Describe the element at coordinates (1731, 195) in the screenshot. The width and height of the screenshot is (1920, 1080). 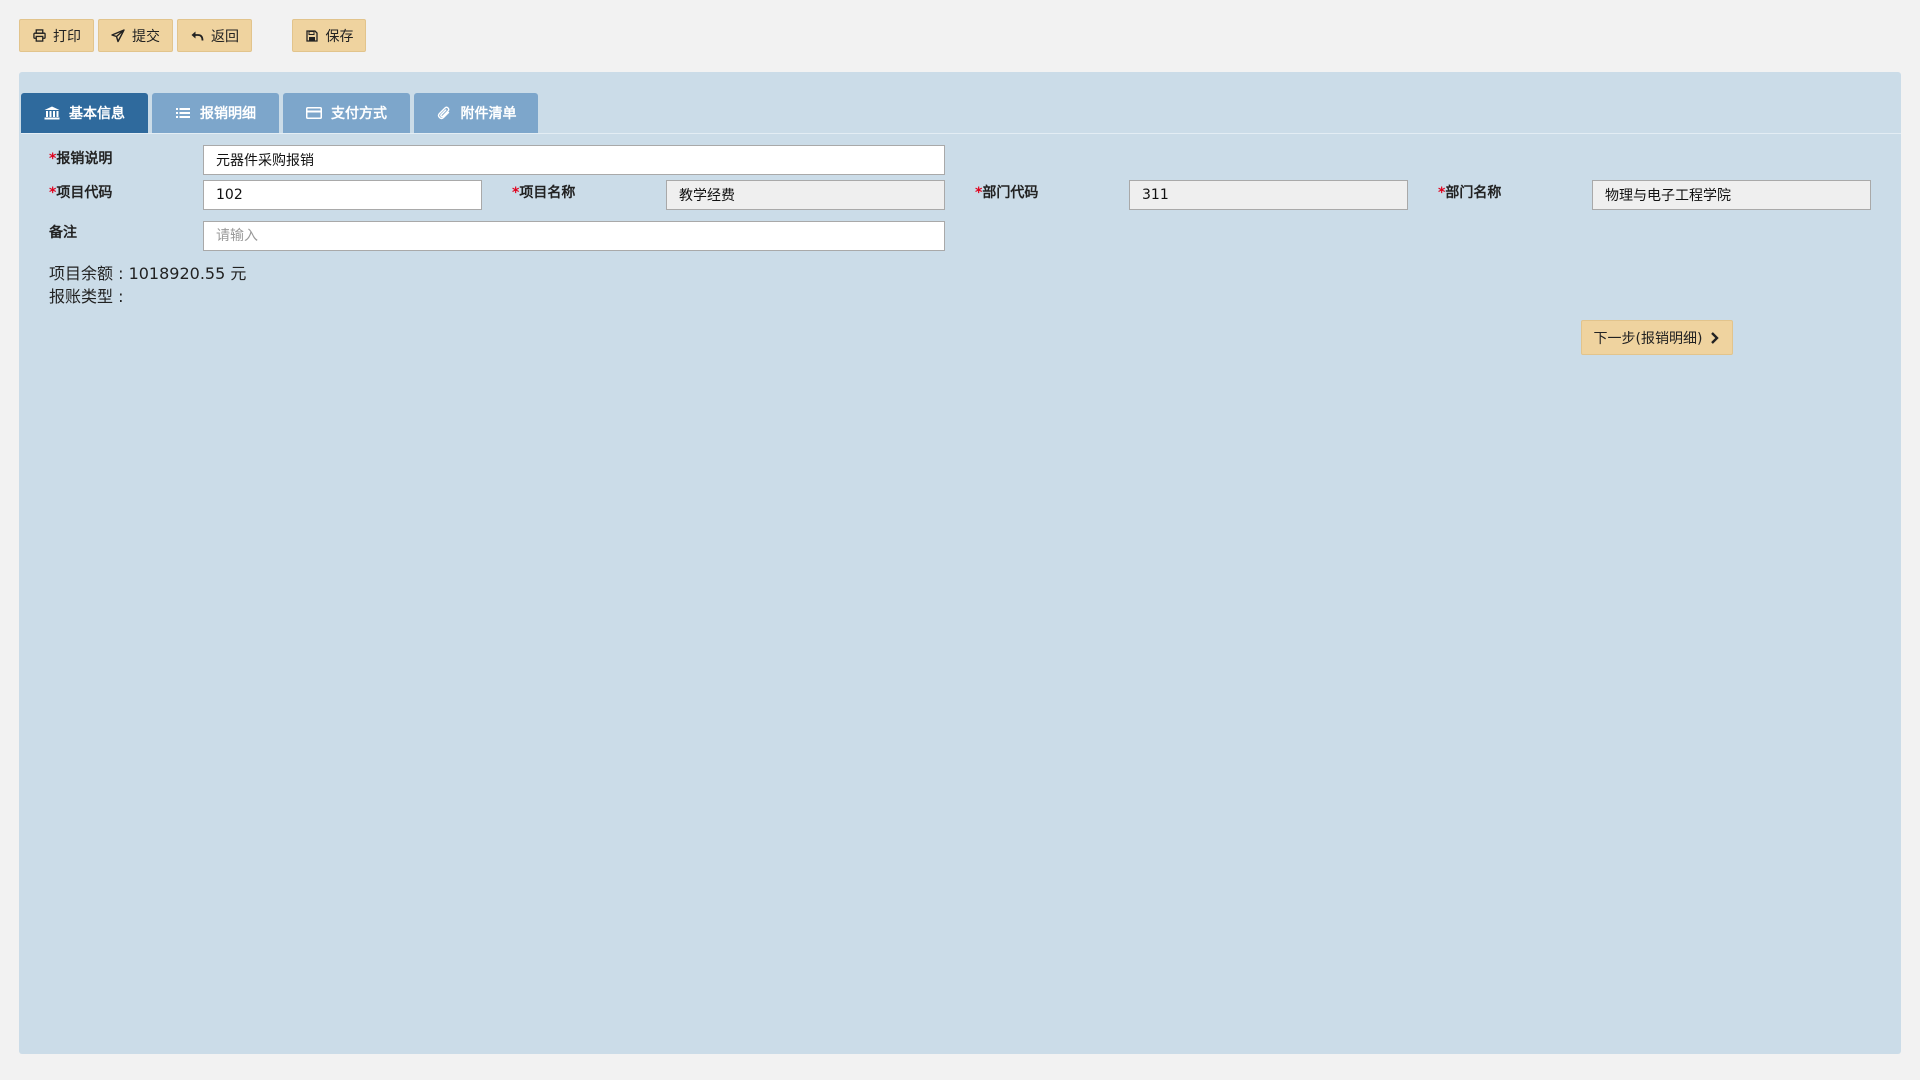
I see `dept-name-field` at that location.